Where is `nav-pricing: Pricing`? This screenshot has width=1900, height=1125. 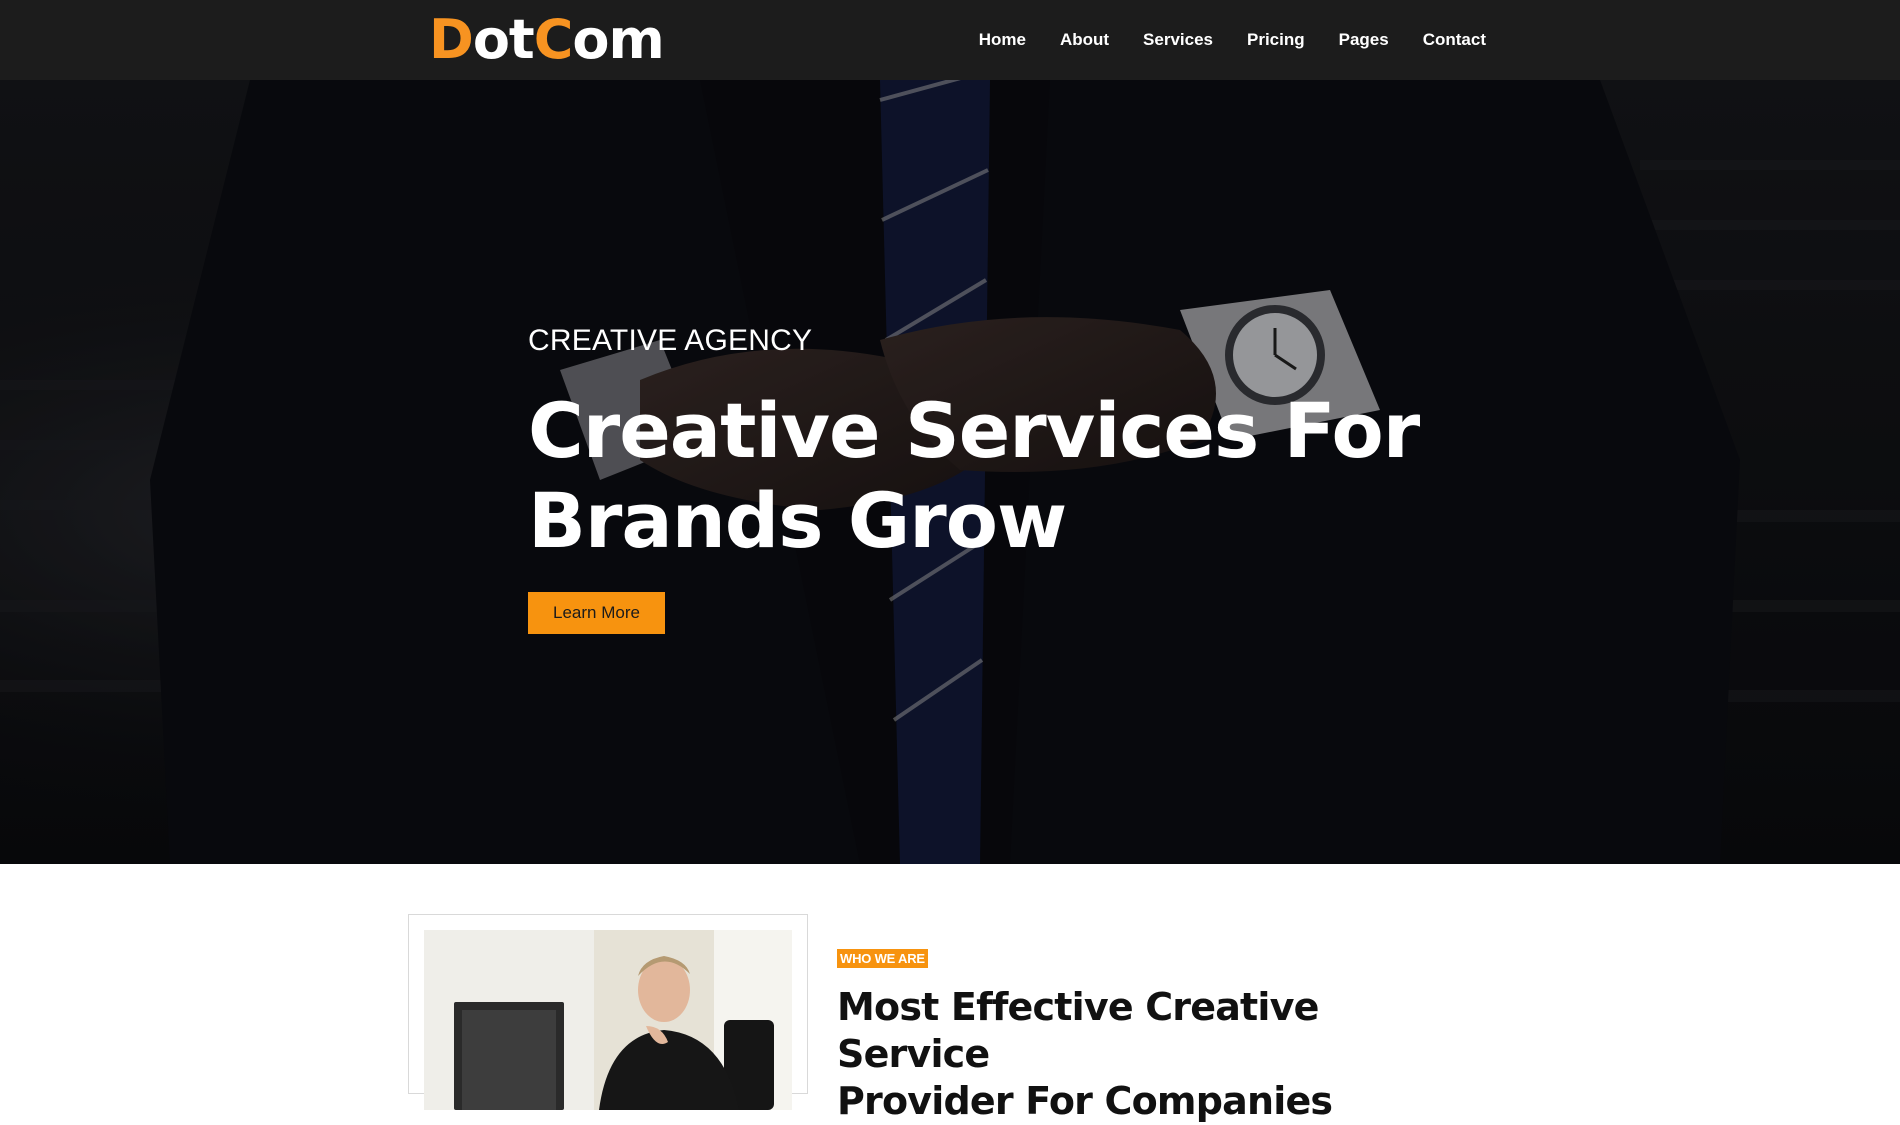
nav-pricing: Pricing is located at coordinates (1276, 40).